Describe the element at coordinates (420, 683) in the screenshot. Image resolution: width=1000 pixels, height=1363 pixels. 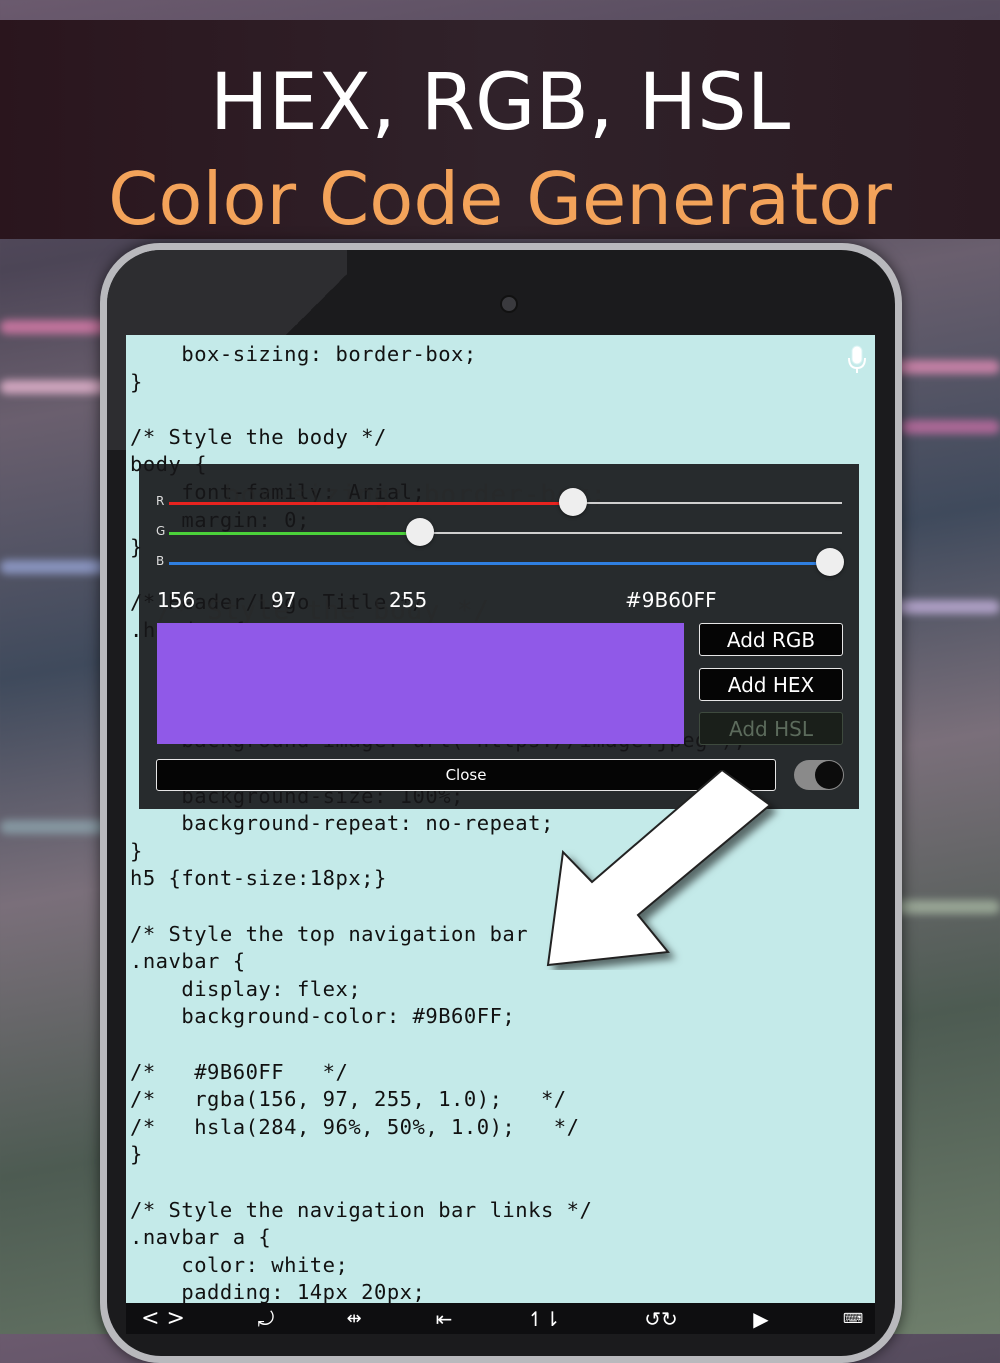
I see `color-swatch` at that location.